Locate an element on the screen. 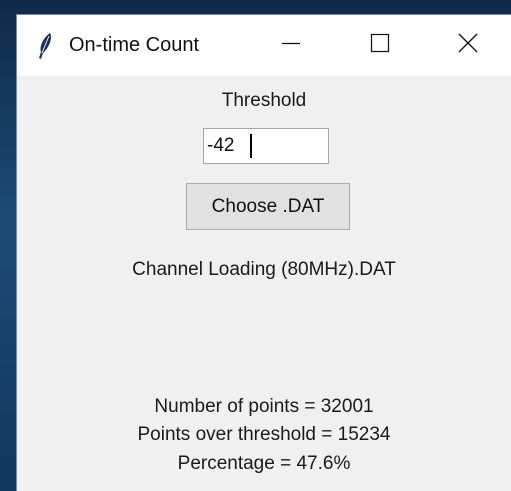 Image resolution: width=511 pixels, height=491 pixels. maximize-button is located at coordinates (380, 45).